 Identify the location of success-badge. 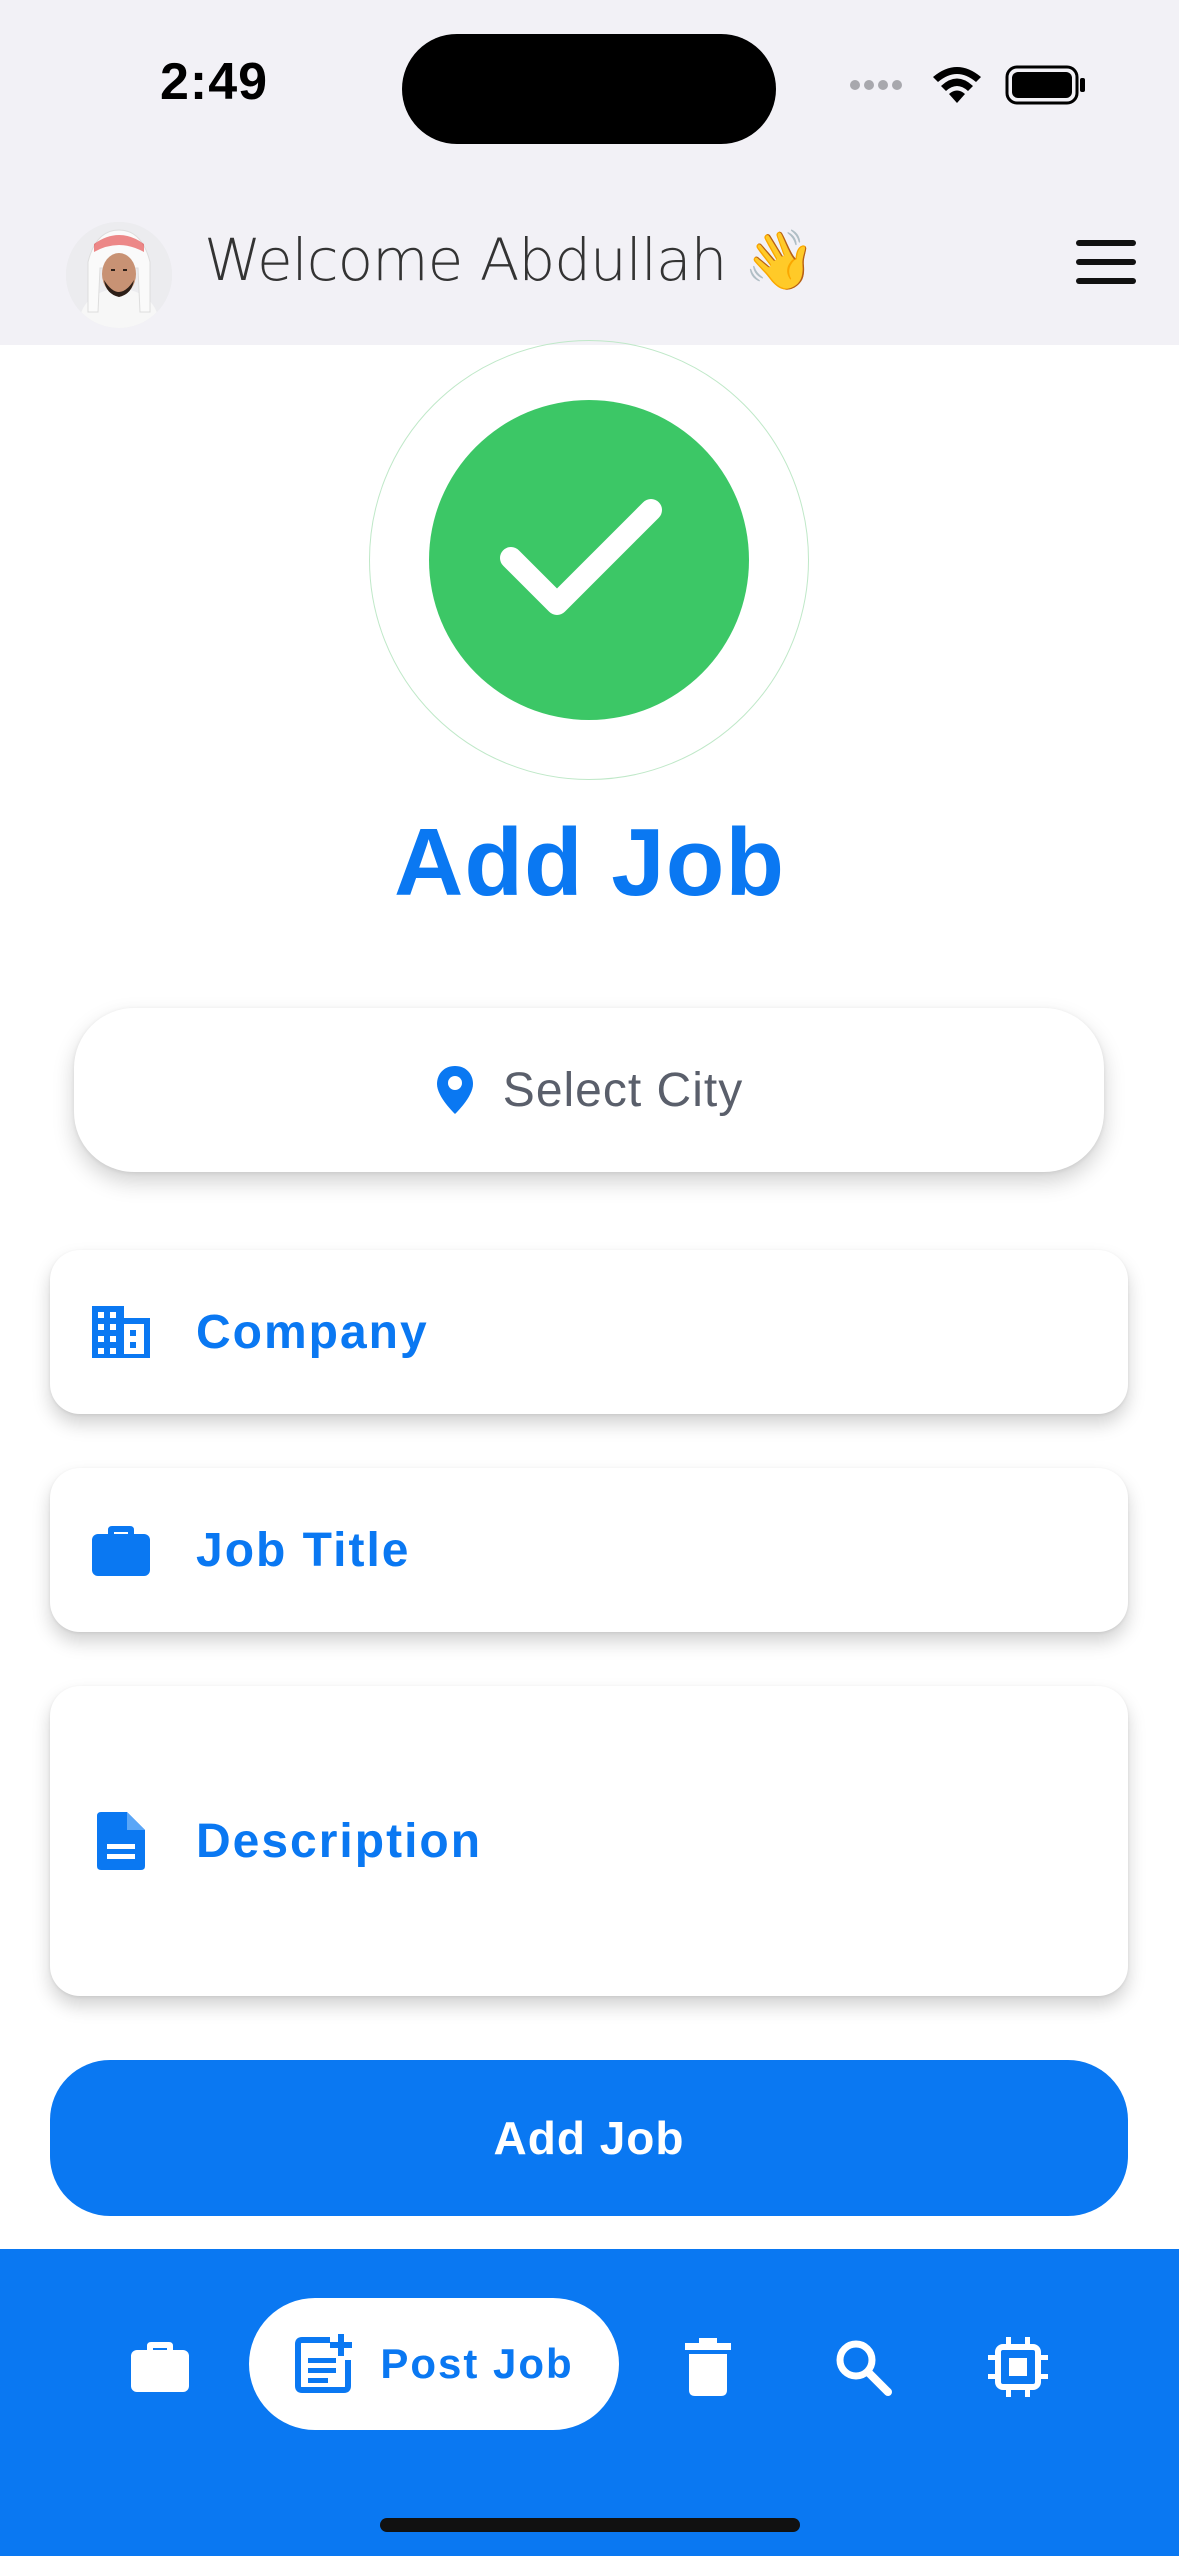
(589, 560).